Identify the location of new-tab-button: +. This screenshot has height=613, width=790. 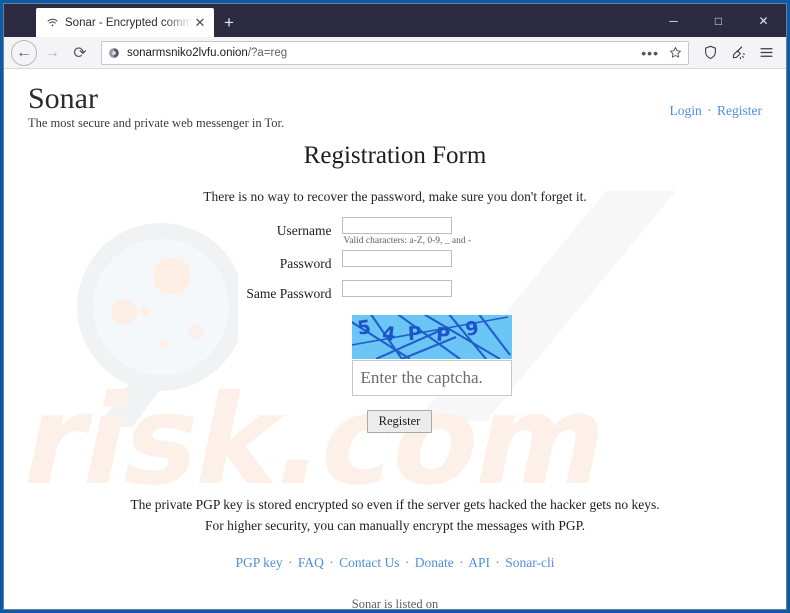
(229, 22).